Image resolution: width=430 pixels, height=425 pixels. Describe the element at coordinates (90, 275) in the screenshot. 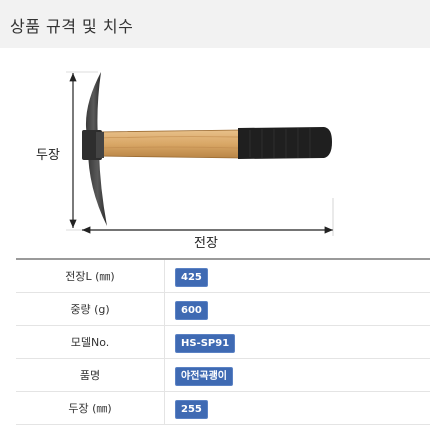

I see `spec-label-length: 전장L (㎜)` at that location.